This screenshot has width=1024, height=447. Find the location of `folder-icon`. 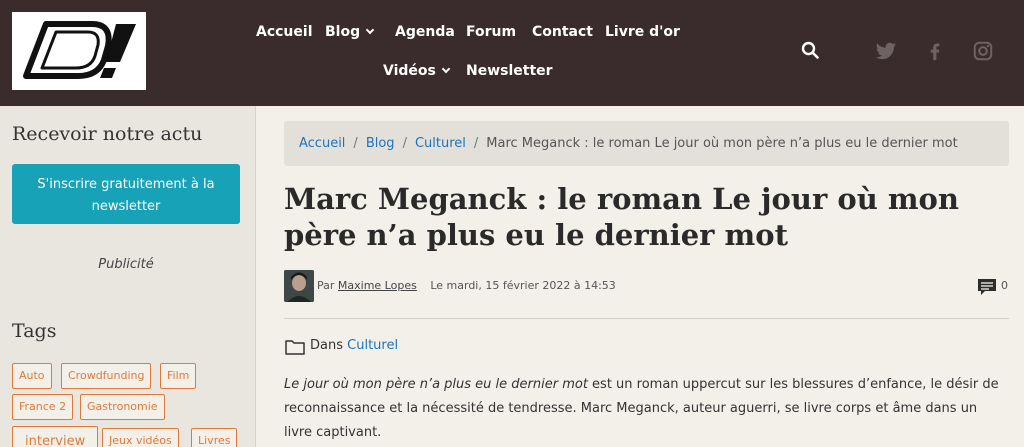

folder-icon is located at coordinates (295, 347).